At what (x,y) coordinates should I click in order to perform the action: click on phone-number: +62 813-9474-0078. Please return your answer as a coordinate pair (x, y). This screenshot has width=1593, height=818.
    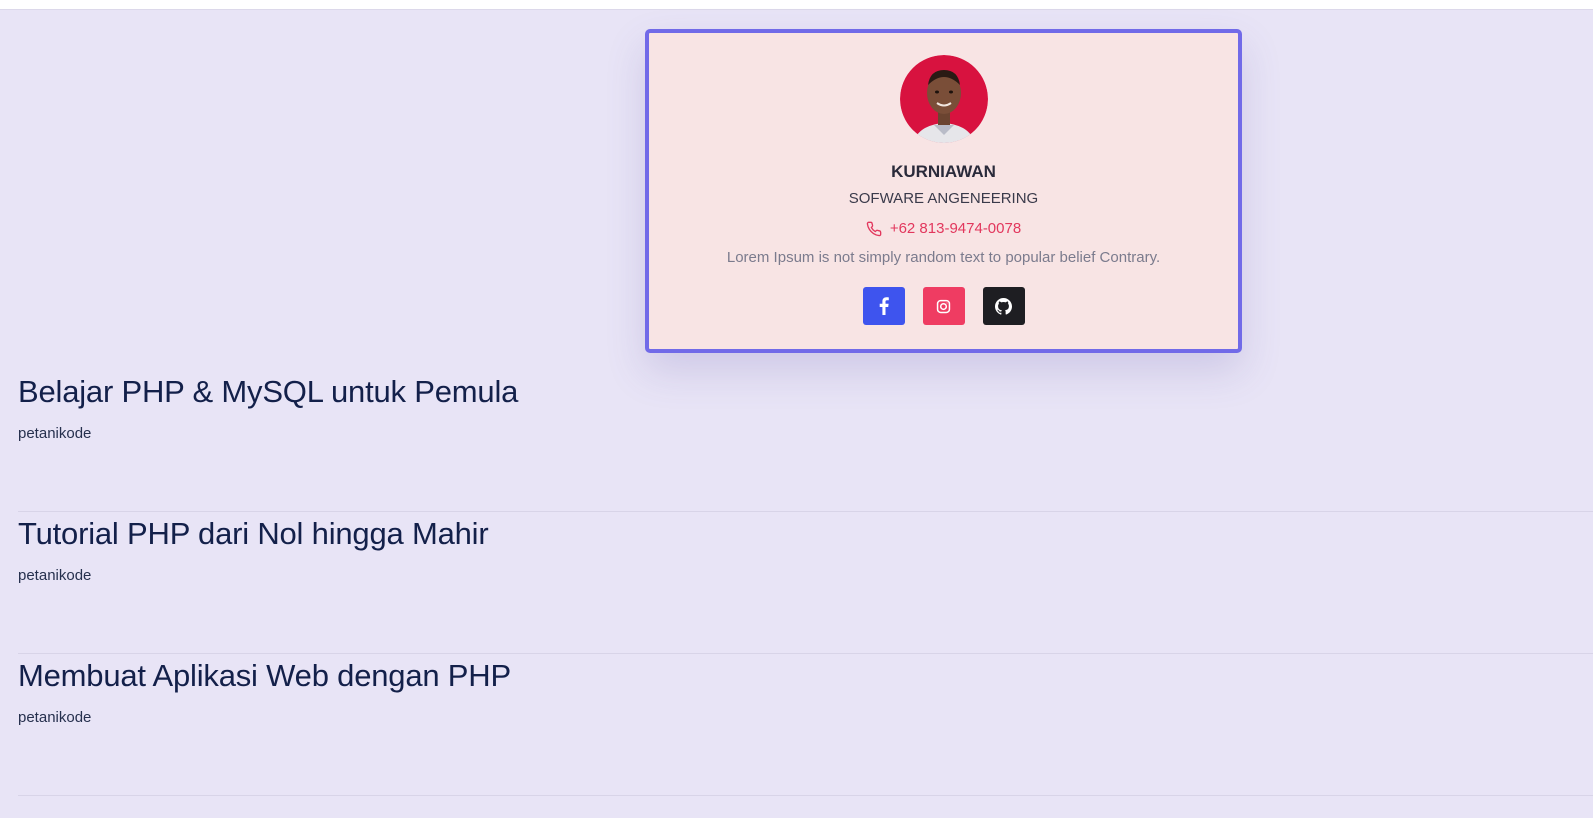
    Looking at the image, I should click on (955, 228).